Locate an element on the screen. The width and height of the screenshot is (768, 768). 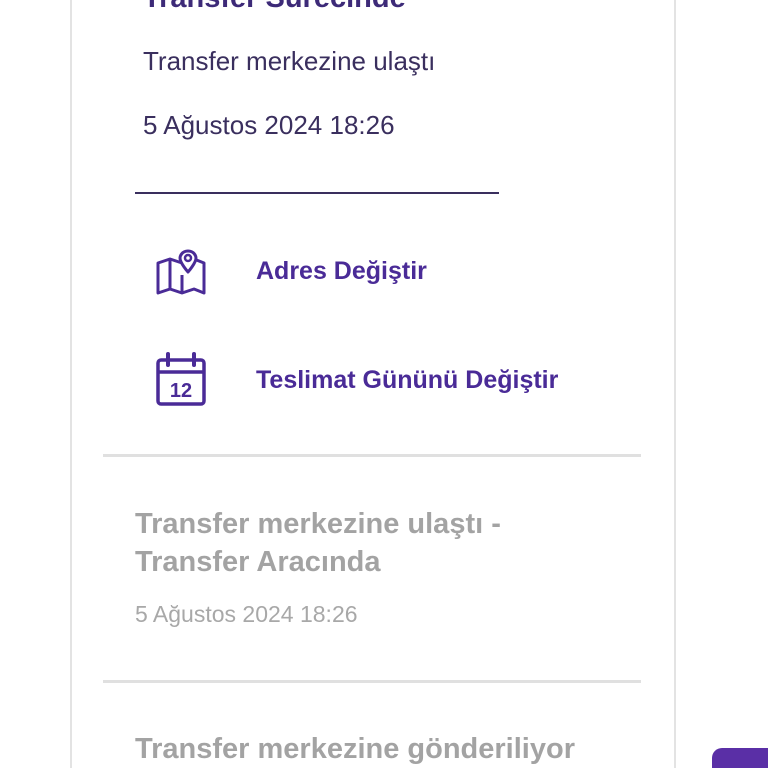
floating-action-button is located at coordinates (740, 758).